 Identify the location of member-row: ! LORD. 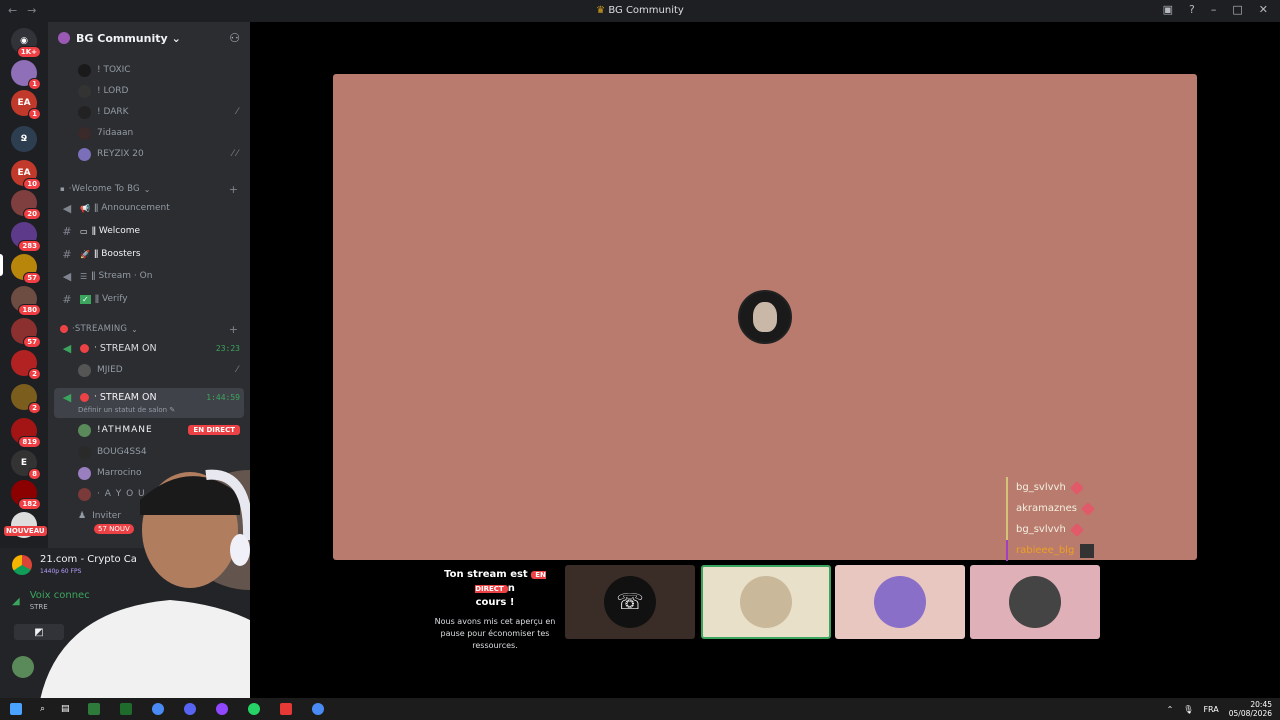
(149, 91).